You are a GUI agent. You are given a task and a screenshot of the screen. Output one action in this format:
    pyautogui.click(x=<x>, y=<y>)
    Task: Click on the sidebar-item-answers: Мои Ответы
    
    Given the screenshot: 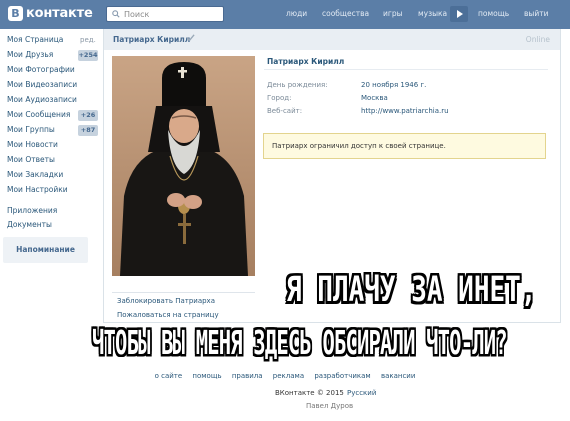 What is the action you would take?
    pyautogui.click(x=31, y=160)
    